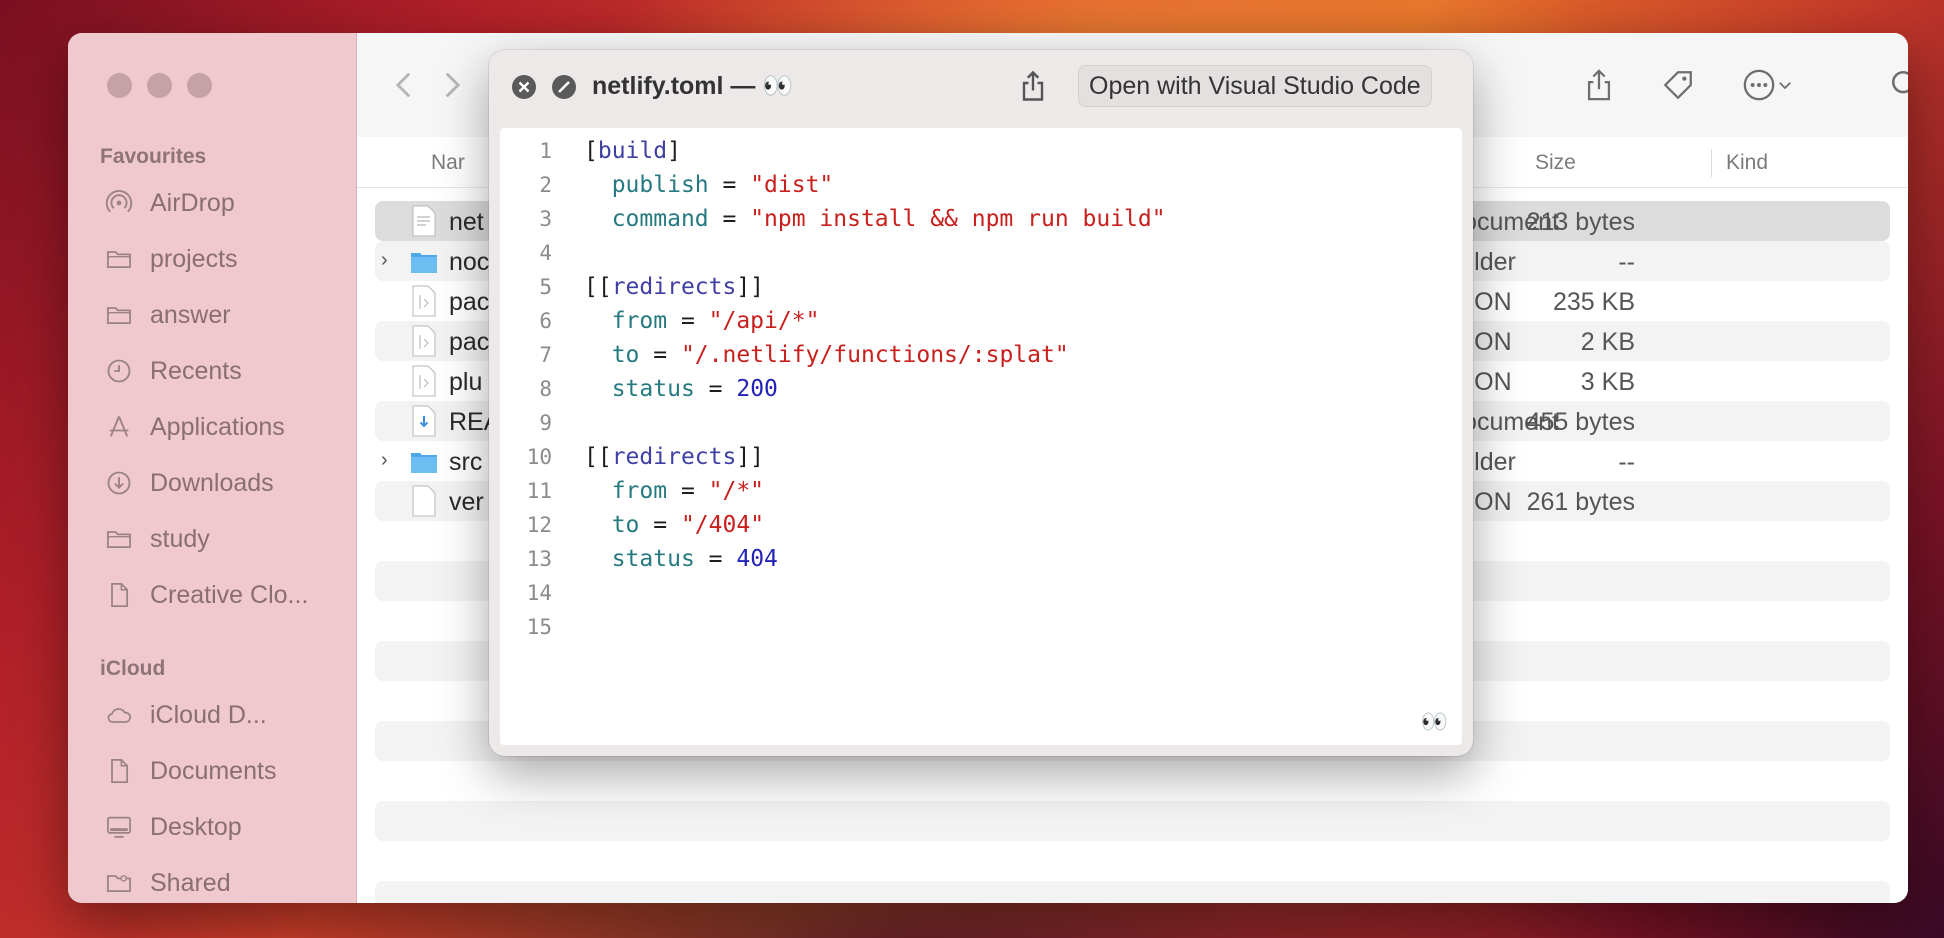 This screenshot has height=938, width=1944. Describe the element at coordinates (694, 389) in the screenshot. I see `code-text: status = 200` at that location.